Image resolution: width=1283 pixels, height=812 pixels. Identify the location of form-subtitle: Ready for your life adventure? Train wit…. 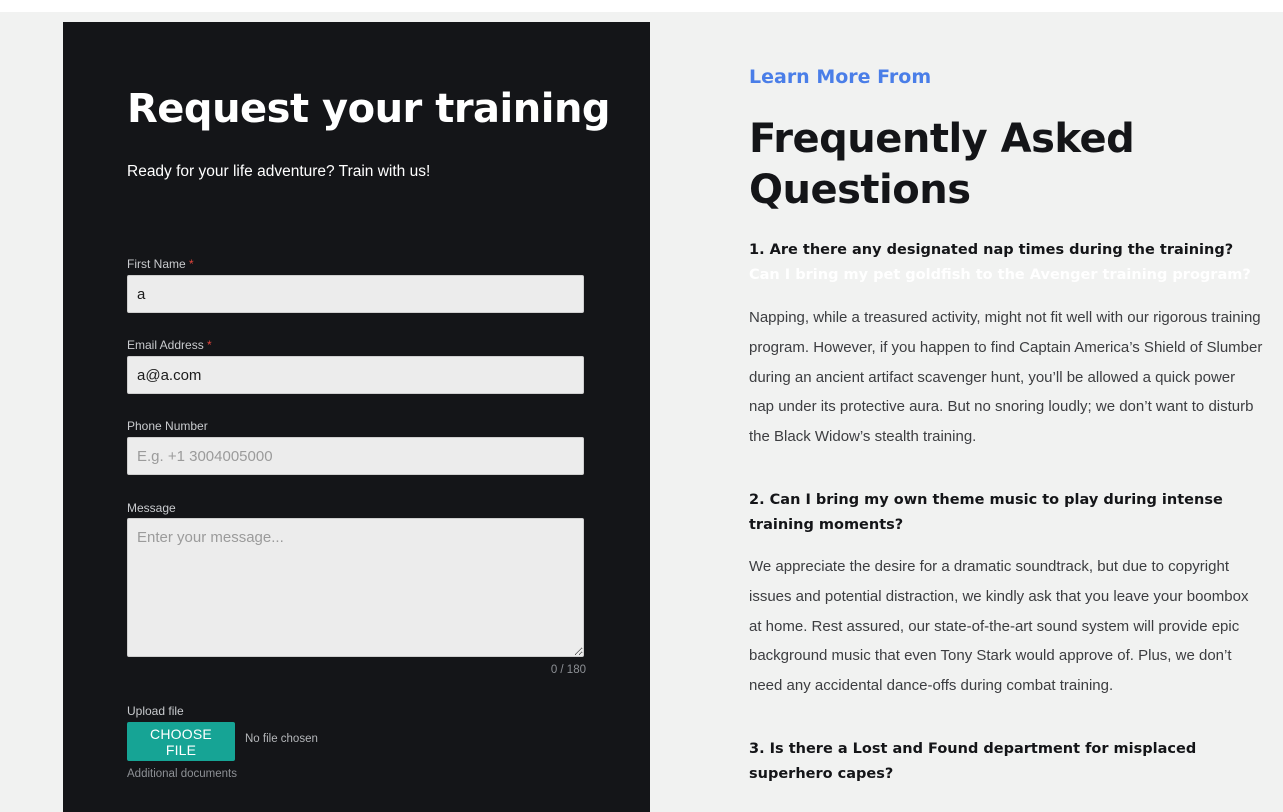
(279, 171).